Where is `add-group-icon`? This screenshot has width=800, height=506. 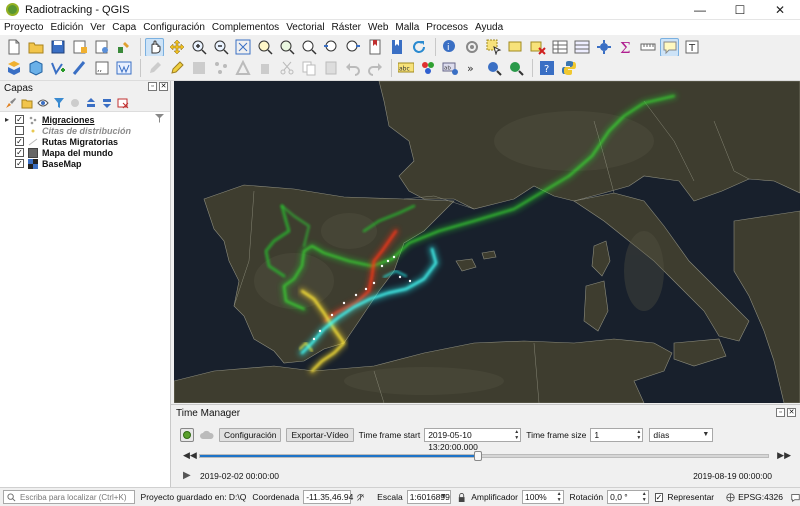
add-group-icon is located at coordinates (26, 103).